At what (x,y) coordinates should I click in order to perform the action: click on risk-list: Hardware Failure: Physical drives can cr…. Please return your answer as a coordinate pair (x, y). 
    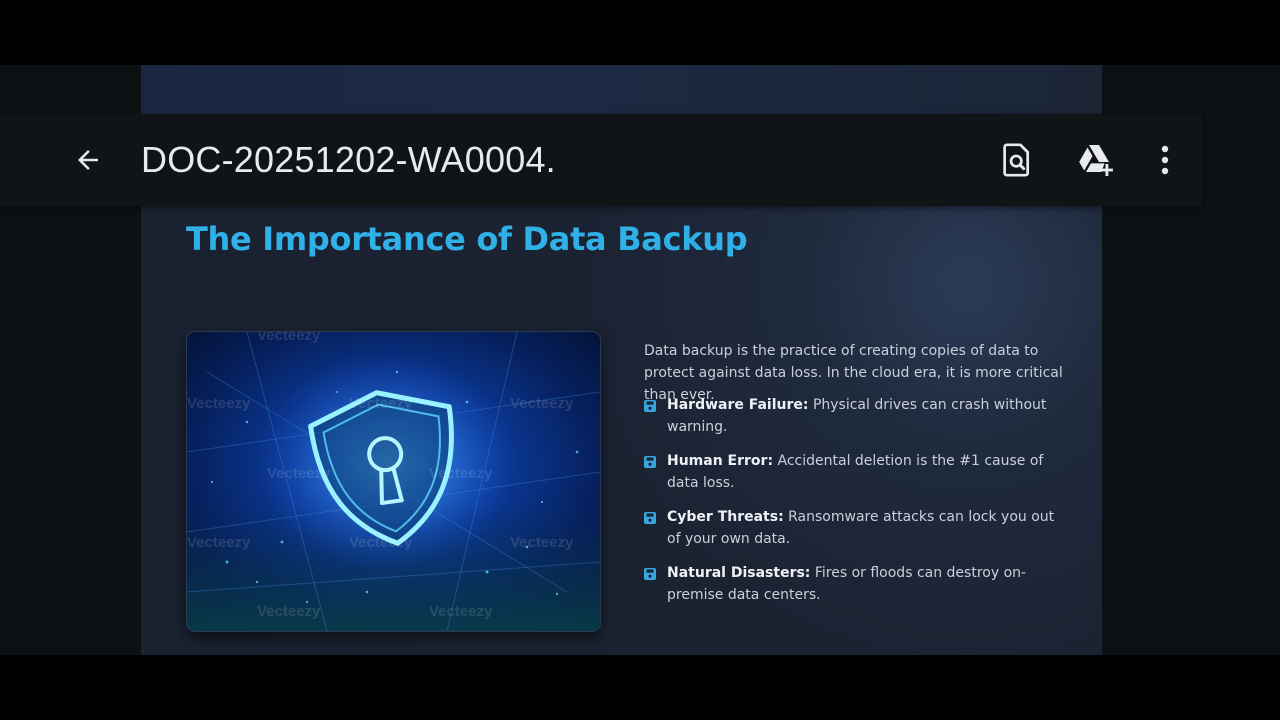
    Looking at the image, I should click on (854, 507).